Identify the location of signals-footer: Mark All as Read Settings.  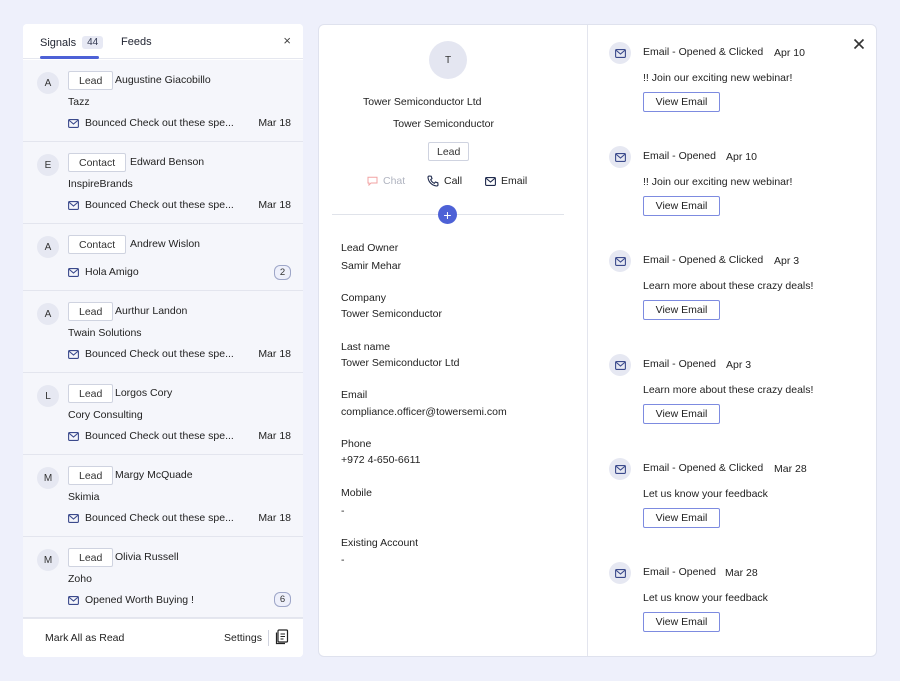
(163, 637).